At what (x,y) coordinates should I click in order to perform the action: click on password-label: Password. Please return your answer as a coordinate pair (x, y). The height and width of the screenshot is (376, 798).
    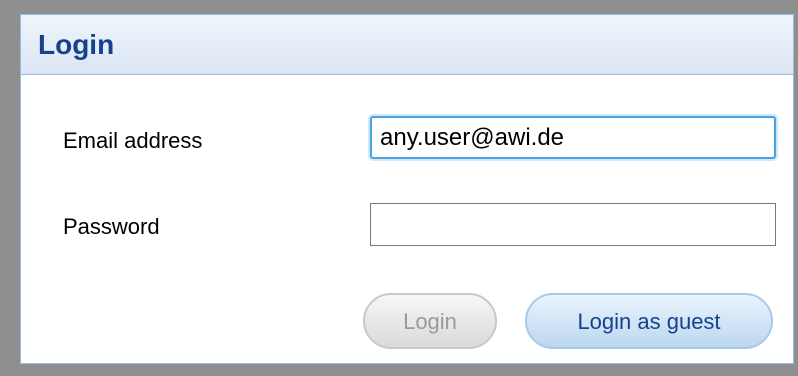
    Looking at the image, I should click on (111, 226).